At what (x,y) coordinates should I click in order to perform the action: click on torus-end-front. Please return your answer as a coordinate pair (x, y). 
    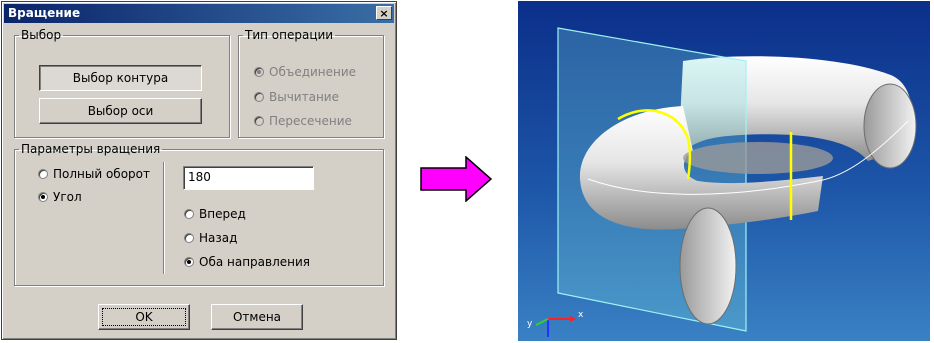
    Looking at the image, I should click on (708, 266).